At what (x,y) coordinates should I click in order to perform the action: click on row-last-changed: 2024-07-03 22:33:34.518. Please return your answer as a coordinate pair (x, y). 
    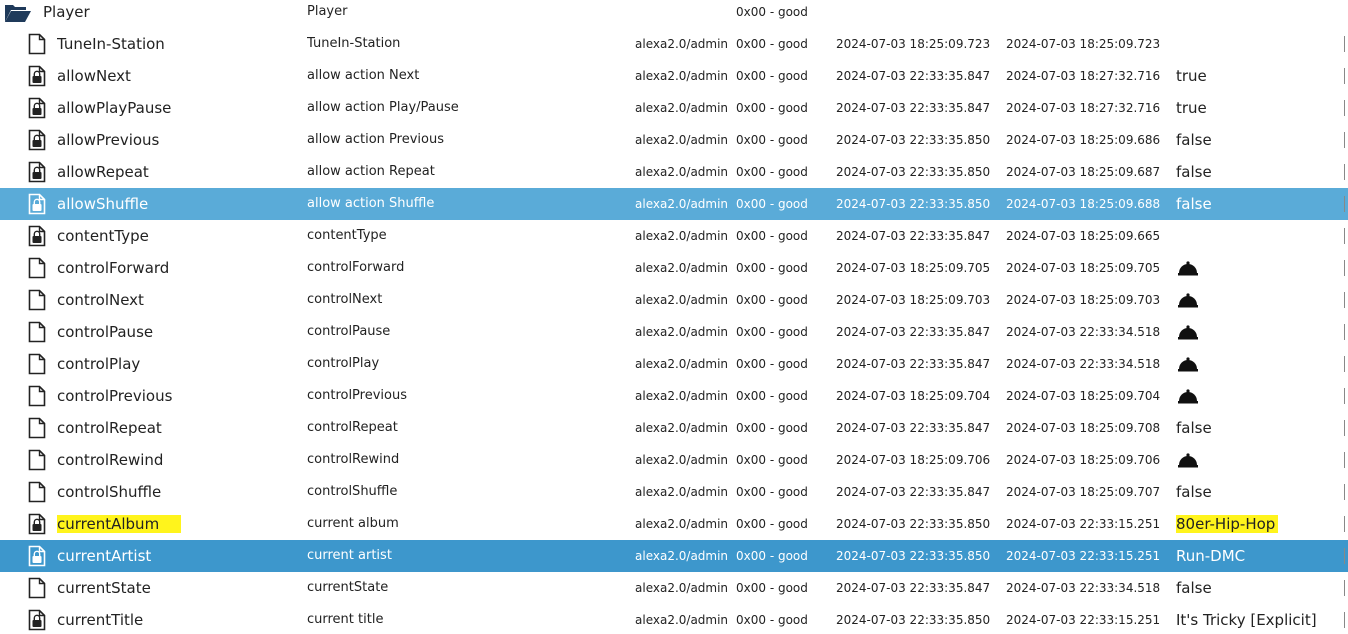
    Looking at the image, I should click on (1083, 332).